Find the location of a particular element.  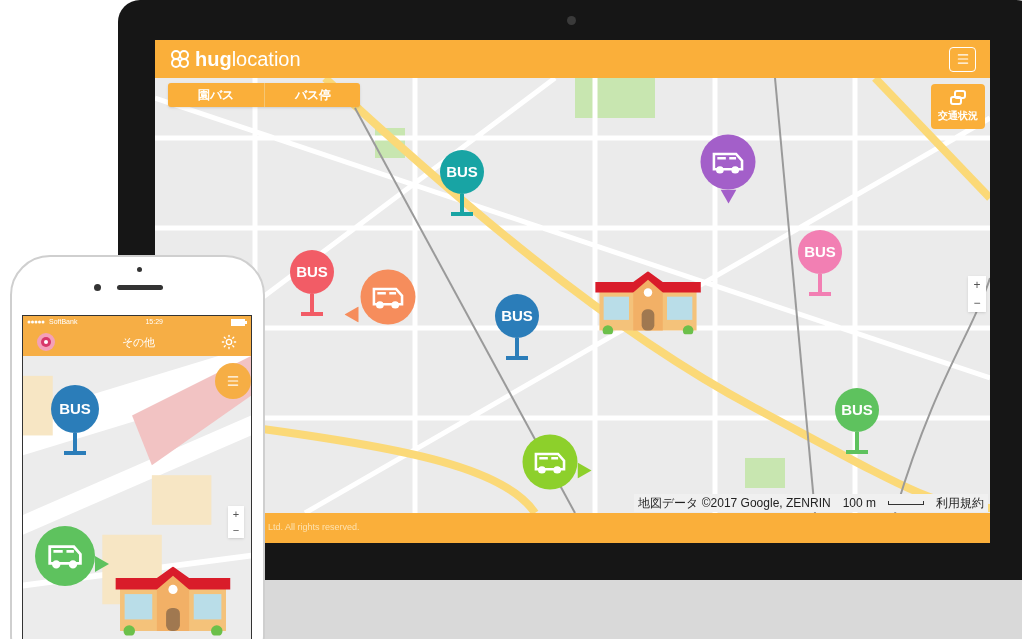

signal-icon is located at coordinates (36, 322).